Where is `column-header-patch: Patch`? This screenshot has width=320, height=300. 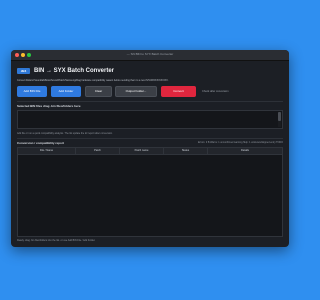
column-header-patch: Patch is located at coordinates (98, 151).